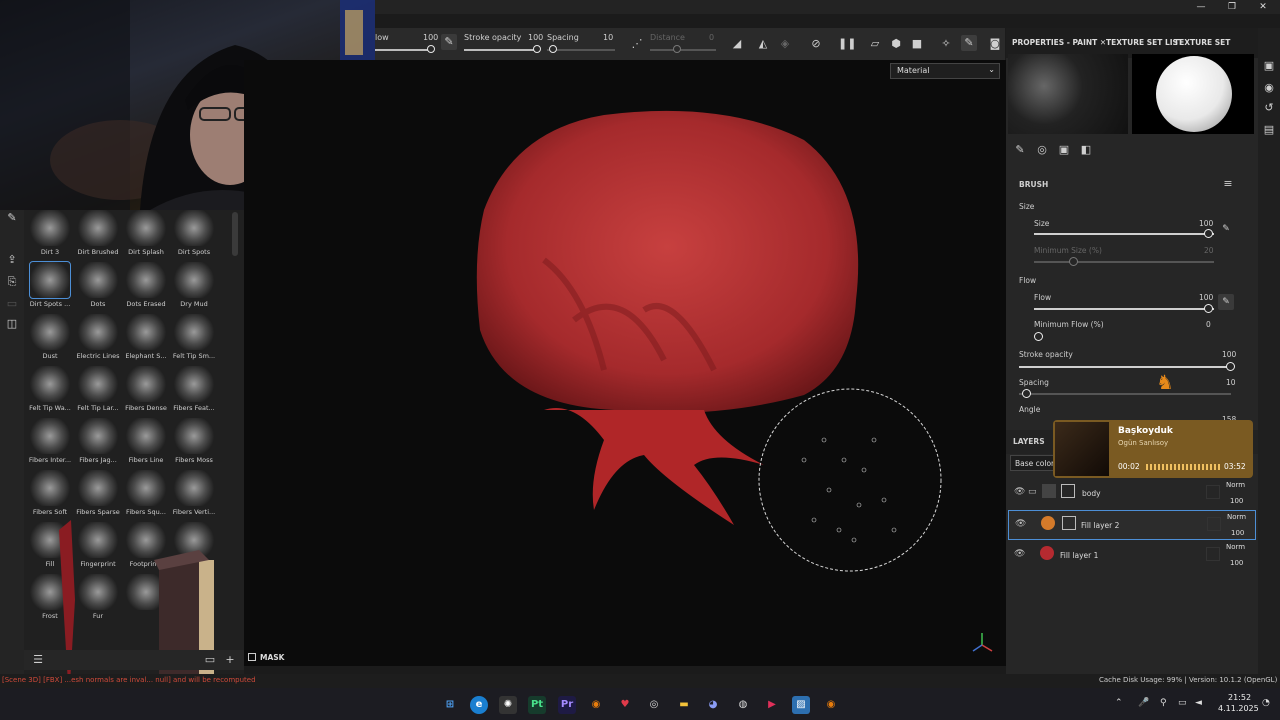 The height and width of the screenshot is (720, 1280). Describe the element at coordinates (235, 234) in the screenshot. I see `shelf-scrollbar` at that location.